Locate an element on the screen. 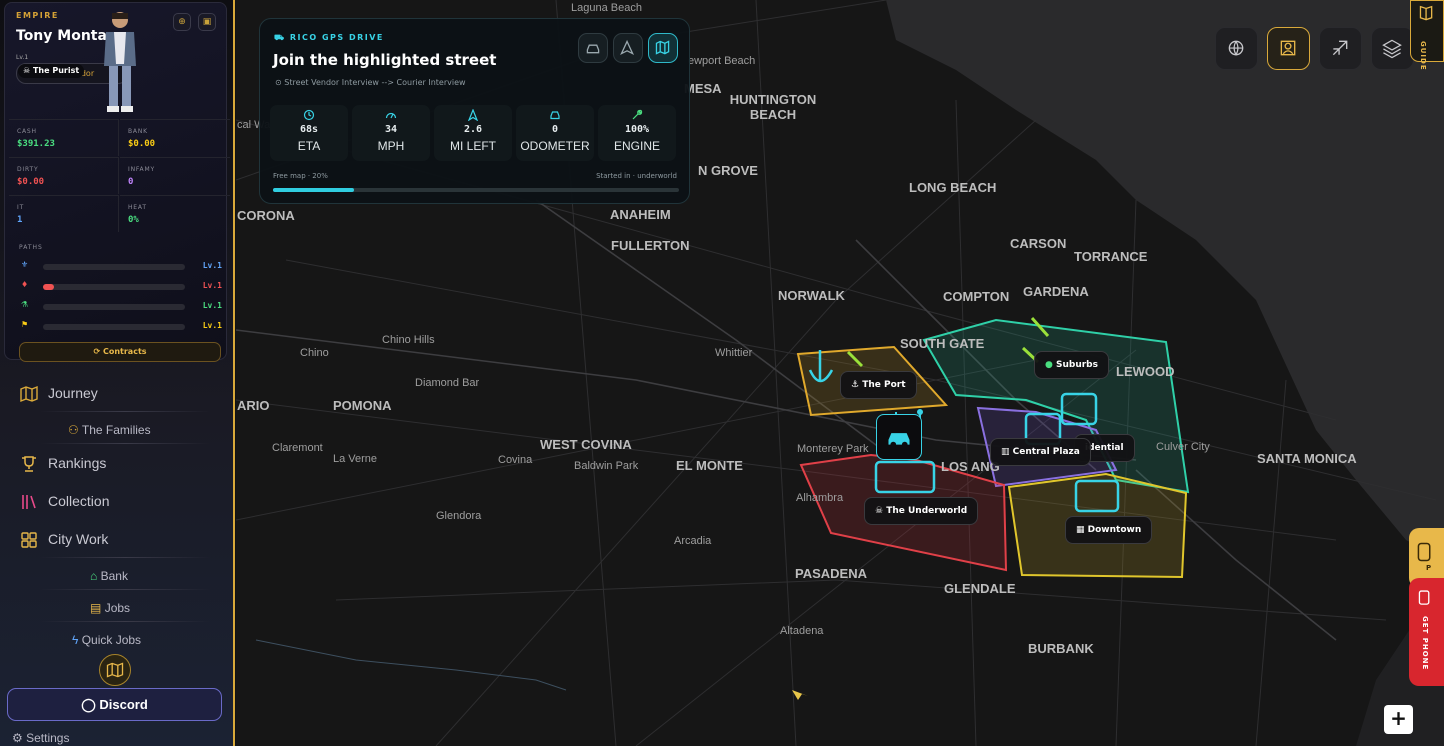 Image resolution: width=1444 pixels, height=746 pixels. place-label: GARDENA is located at coordinates (1056, 291).